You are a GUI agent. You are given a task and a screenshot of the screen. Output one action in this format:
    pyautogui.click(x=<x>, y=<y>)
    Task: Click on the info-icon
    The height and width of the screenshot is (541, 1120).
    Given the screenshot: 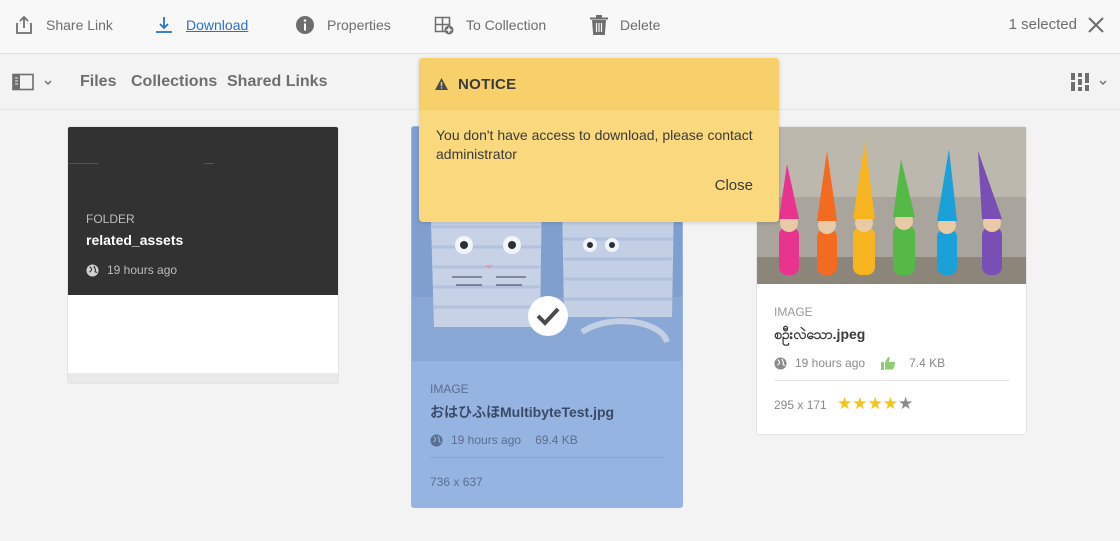 What is the action you would take?
    pyautogui.click(x=305, y=25)
    